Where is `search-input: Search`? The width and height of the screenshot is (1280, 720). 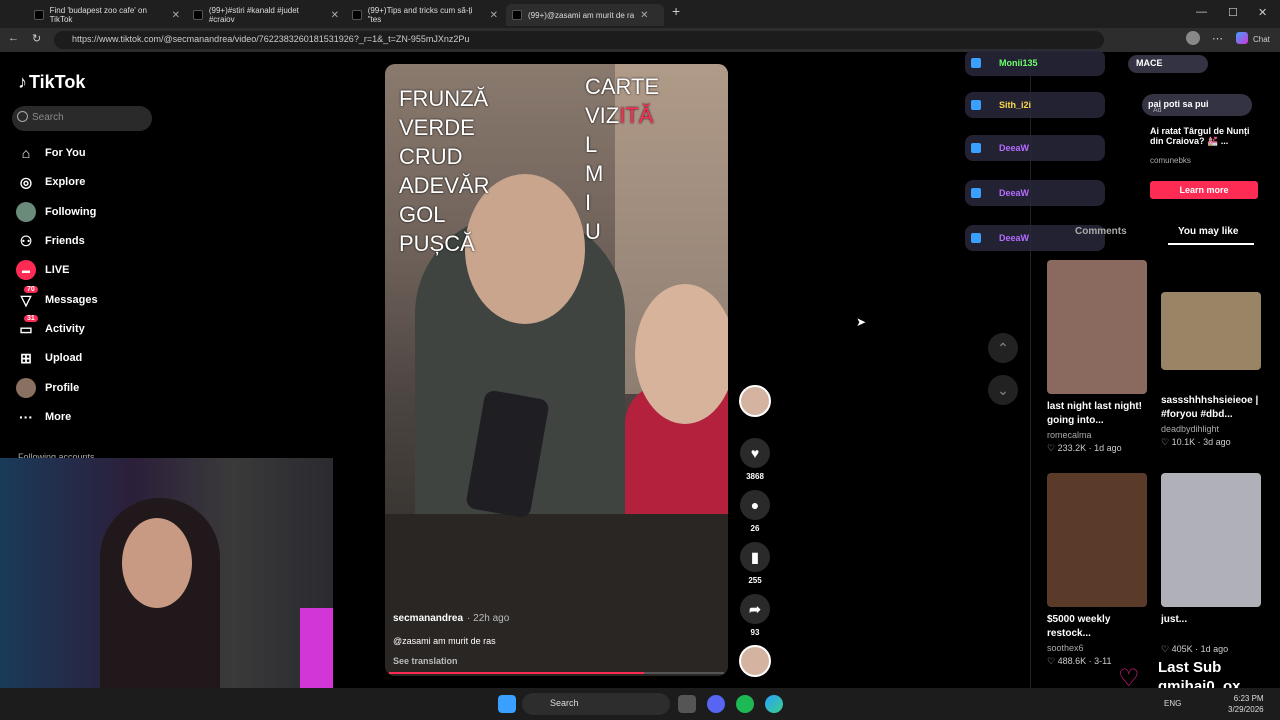
search-input: Search is located at coordinates (82, 118).